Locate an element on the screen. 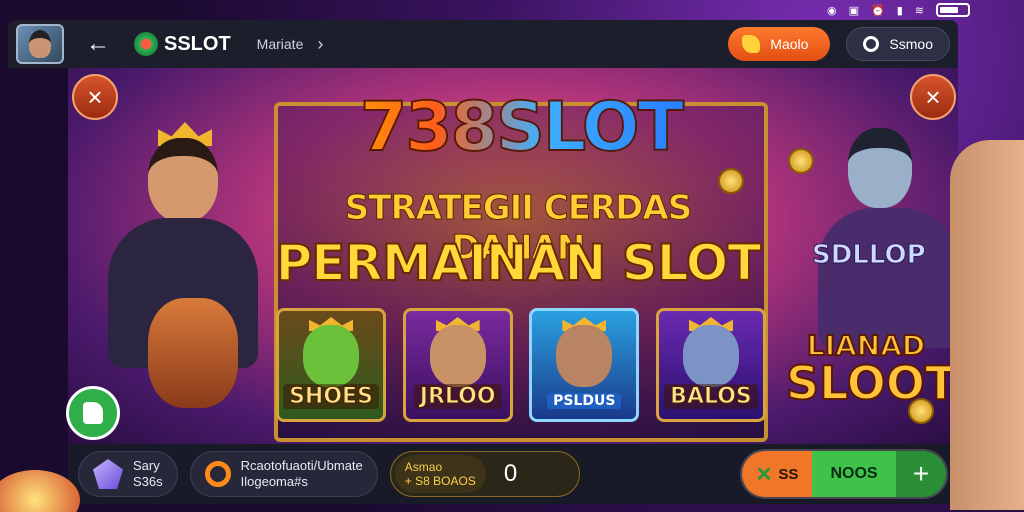 This screenshot has width=1024, height=512. promo-pill: Rcaotofuaoti/Ubmate Ilogeoma#s is located at coordinates (283, 474).